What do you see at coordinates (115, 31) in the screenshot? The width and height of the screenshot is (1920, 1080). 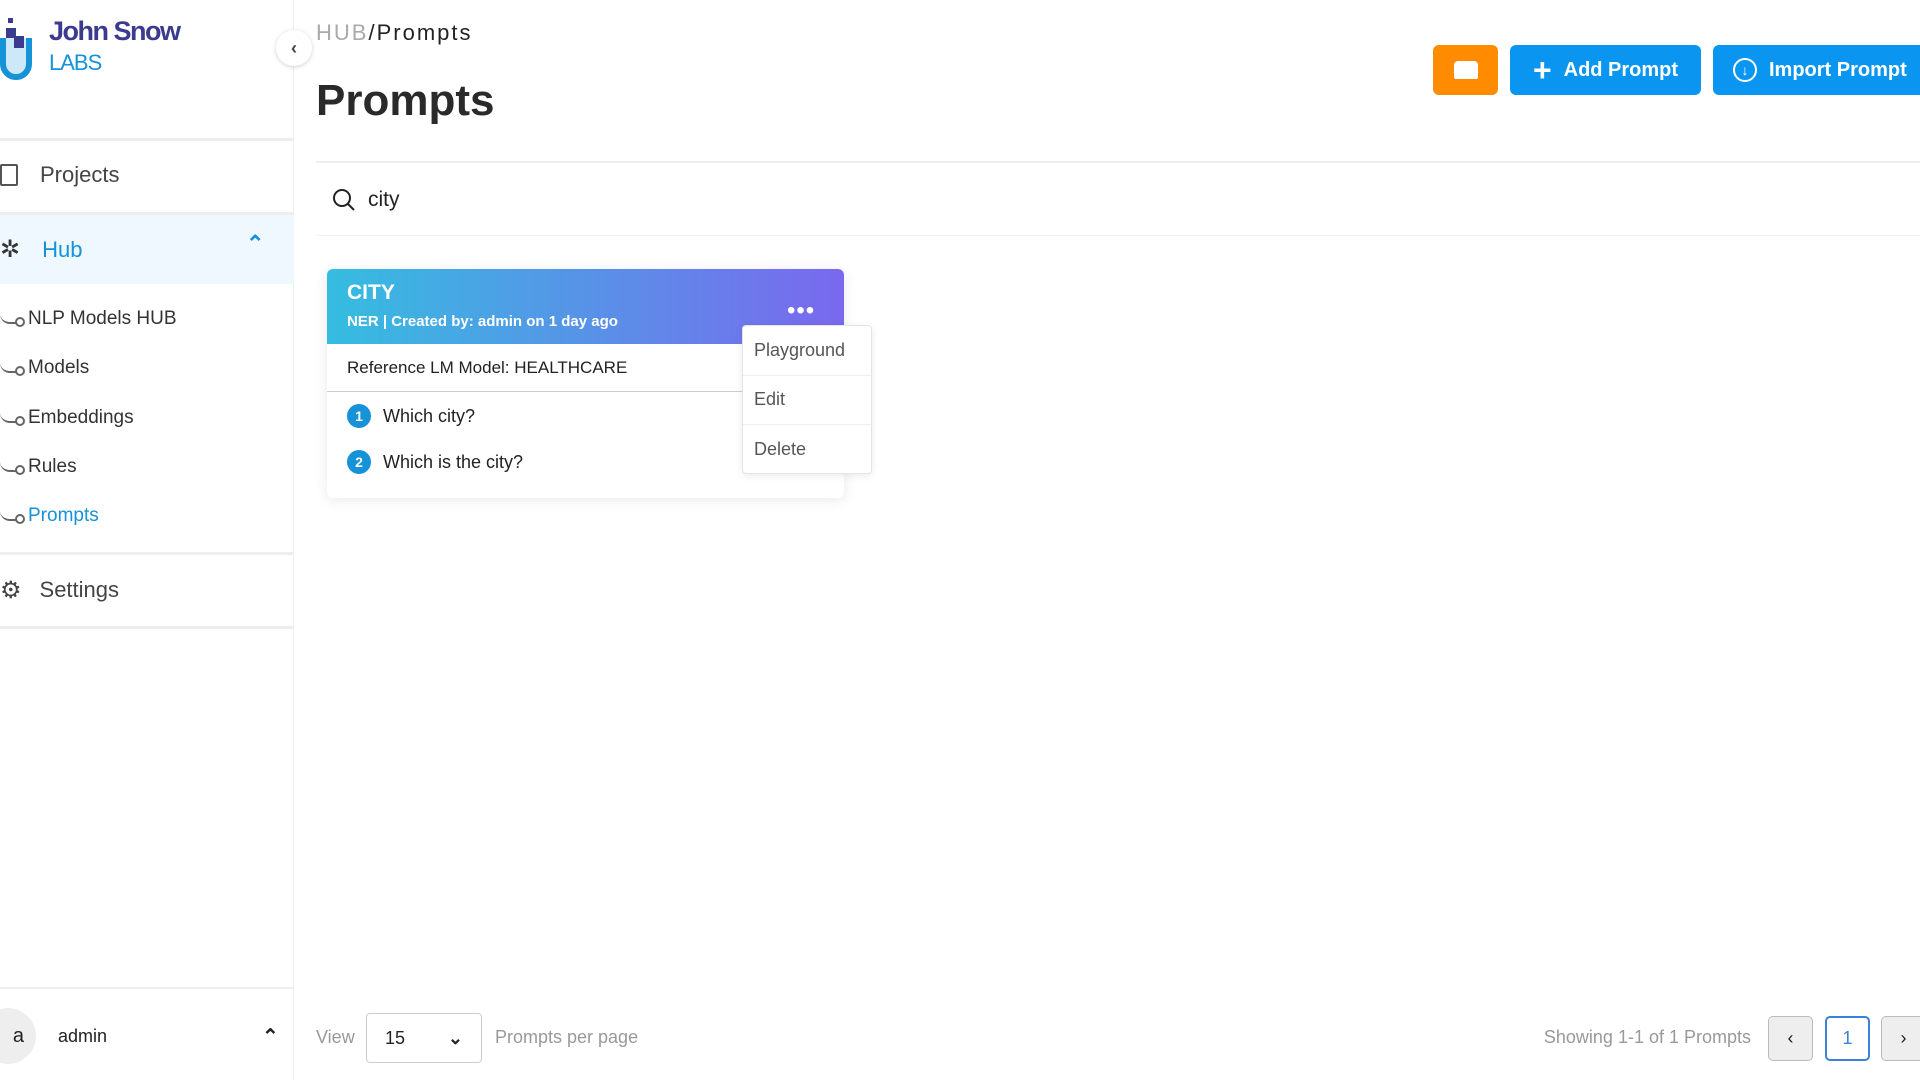 I see `logo-text: John Snow` at bounding box center [115, 31].